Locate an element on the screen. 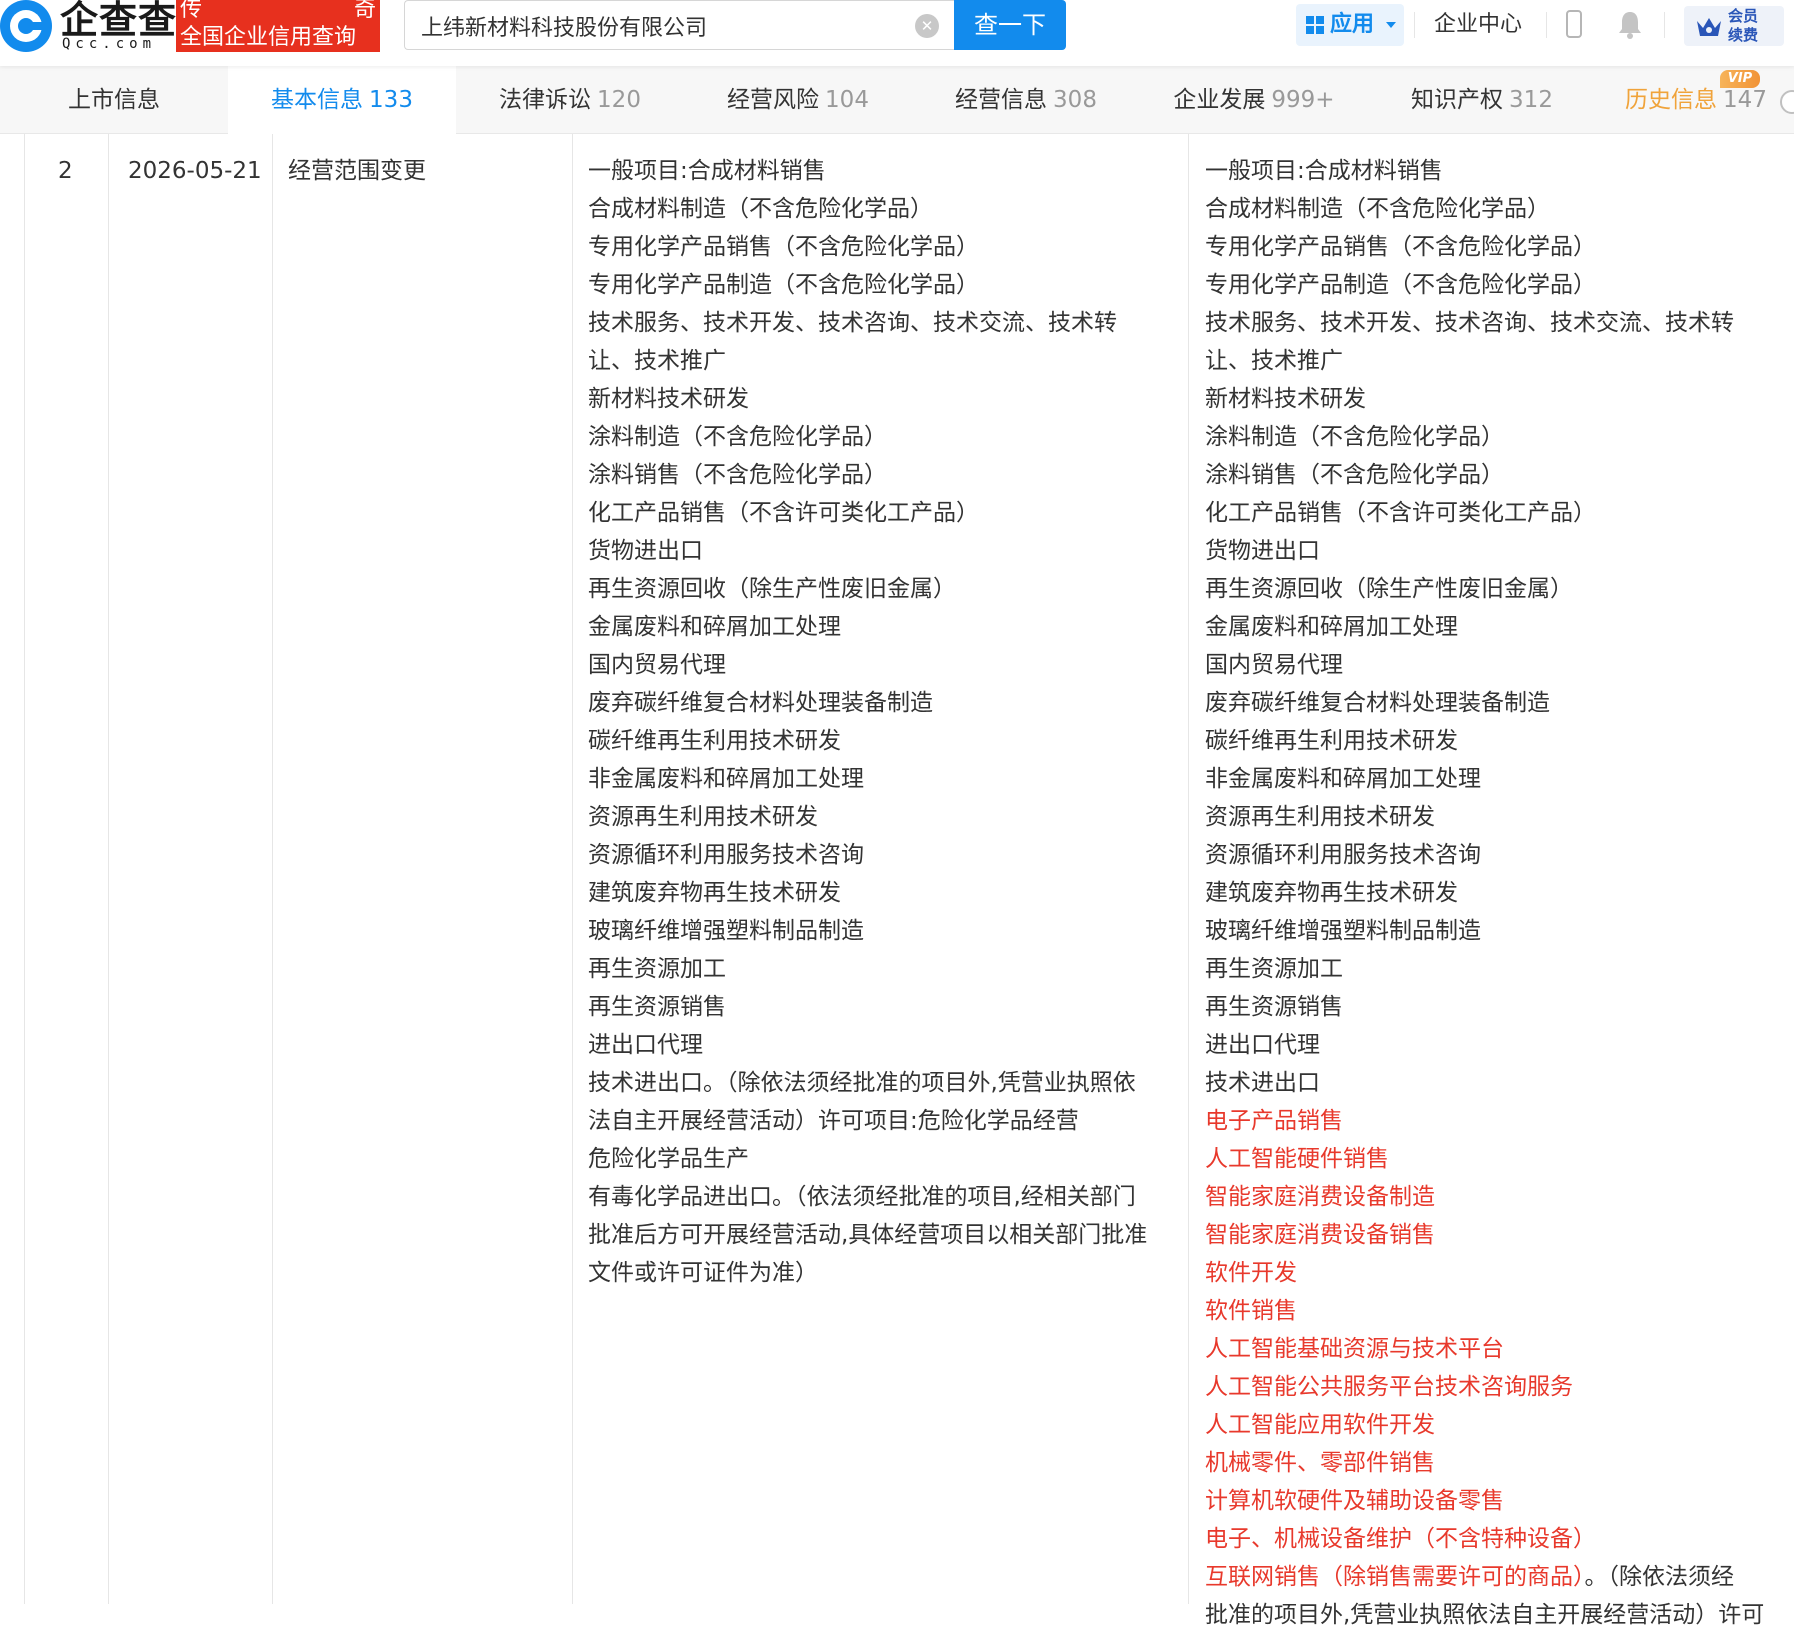 Image resolution: width=1794 pixels, height=1634 pixels. scope-after-item: 资源再生利用技术研发 is located at coordinates (1320, 817).